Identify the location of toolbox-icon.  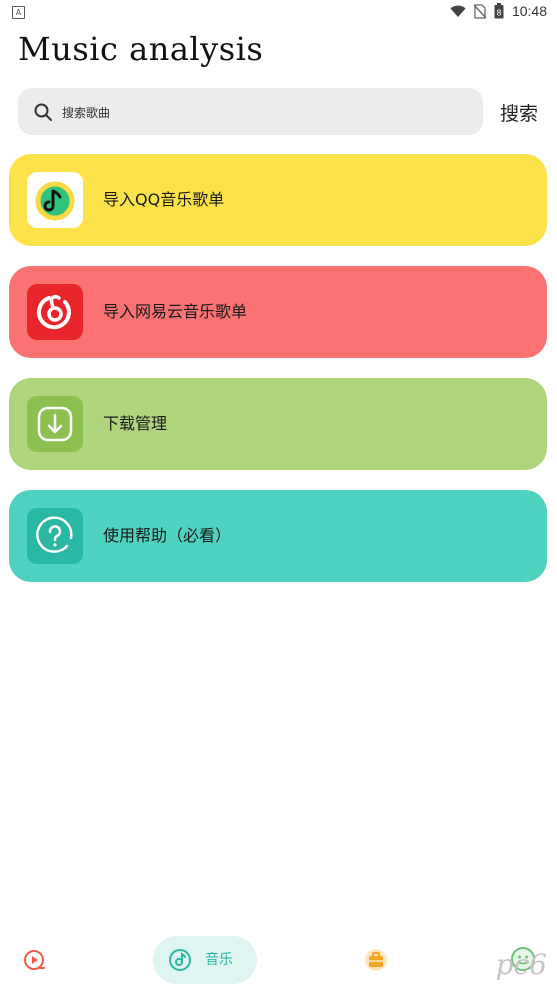
(376, 960).